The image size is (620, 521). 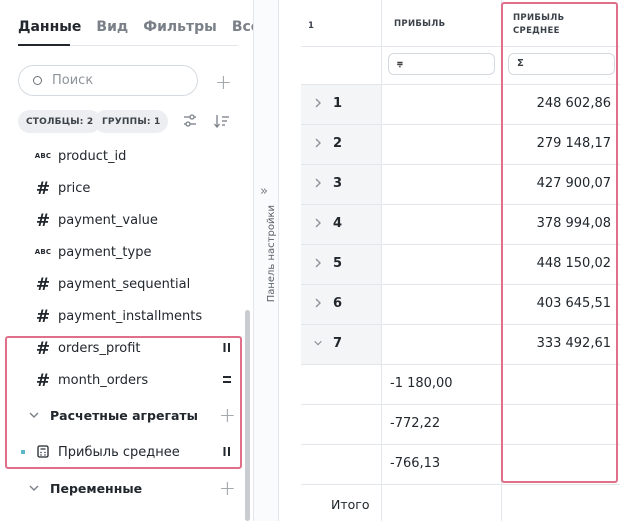 I want to click on field-item: ABC product_id, so click(x=122, y=156).